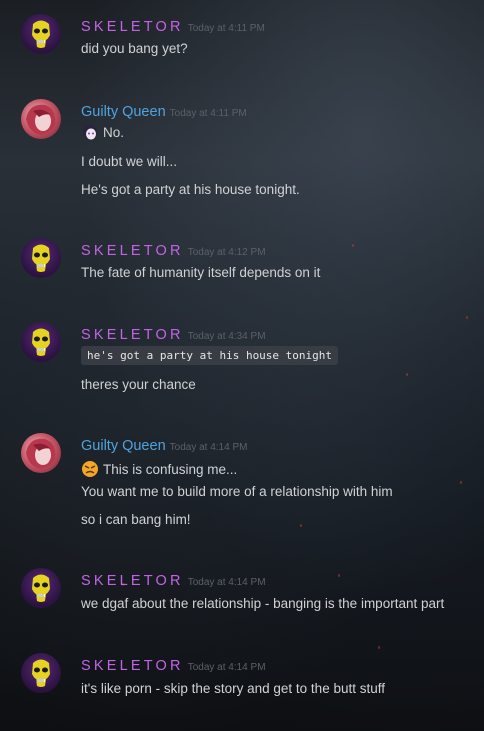 The width and height of the screenshot is (484, 731). What do you see at coordinates (138, 384) in the screenshot?
I see `message-text: theres your chance` at bounding box center [138, 384].